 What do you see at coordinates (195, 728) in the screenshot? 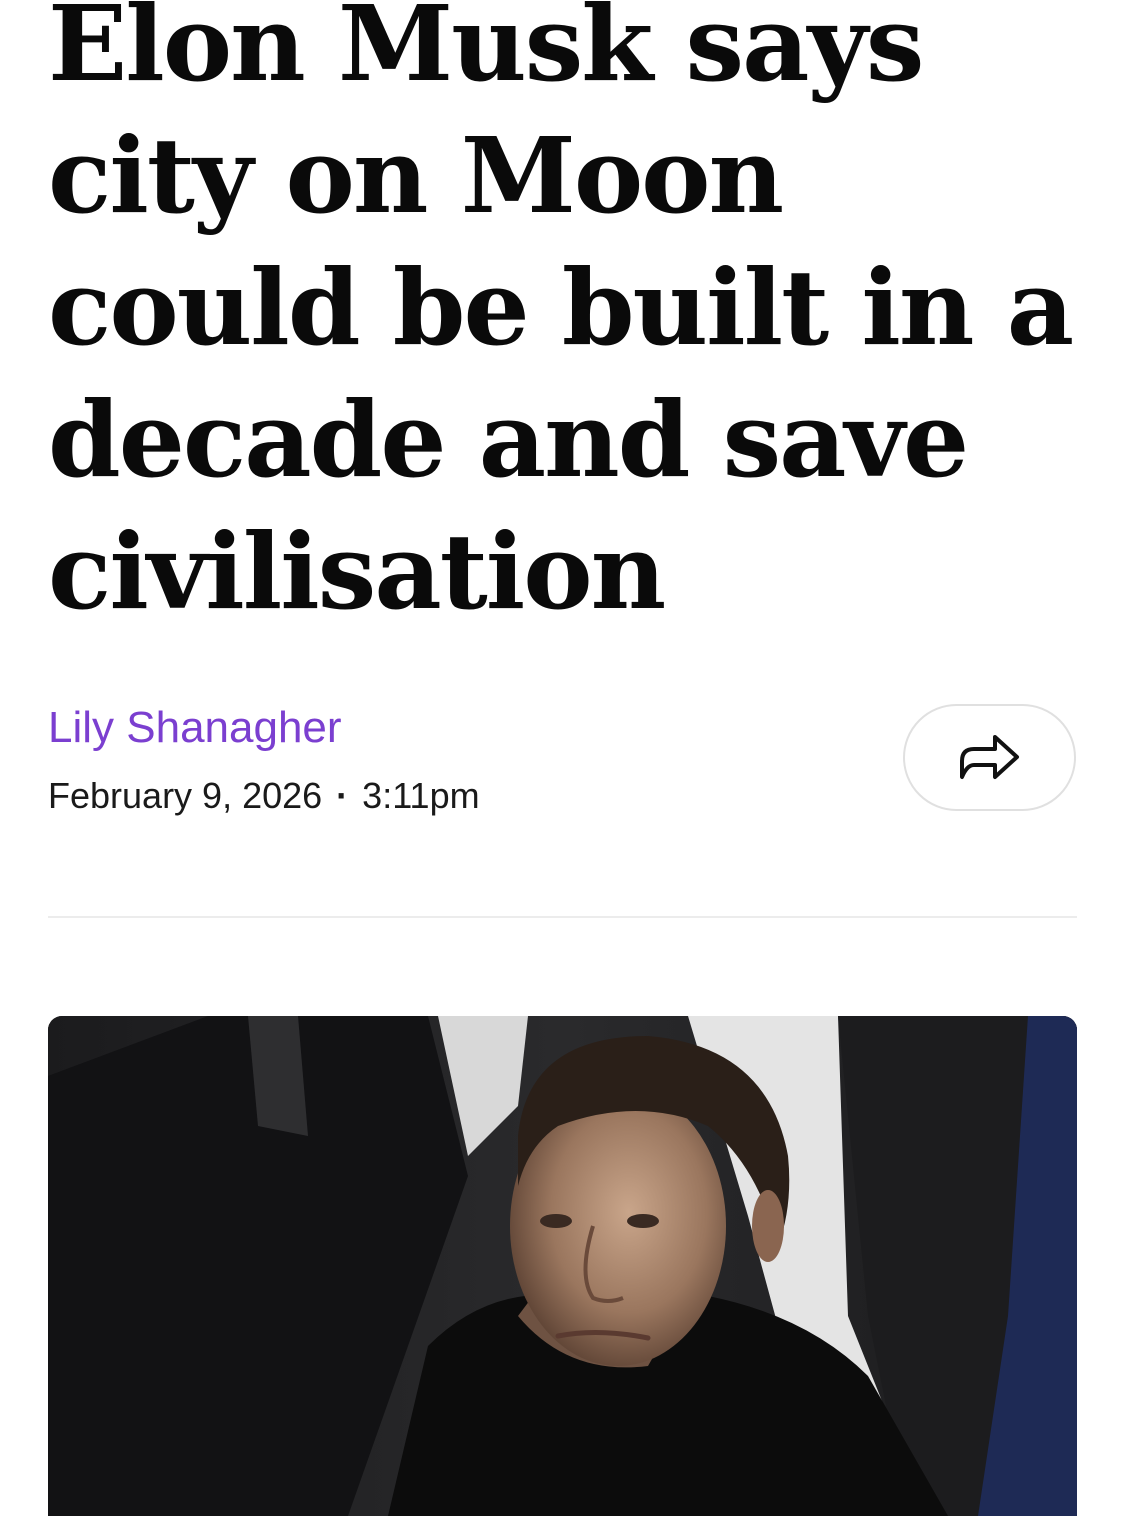
I see `author-link: Lily Shanagher` at bounding box center [195, 728].